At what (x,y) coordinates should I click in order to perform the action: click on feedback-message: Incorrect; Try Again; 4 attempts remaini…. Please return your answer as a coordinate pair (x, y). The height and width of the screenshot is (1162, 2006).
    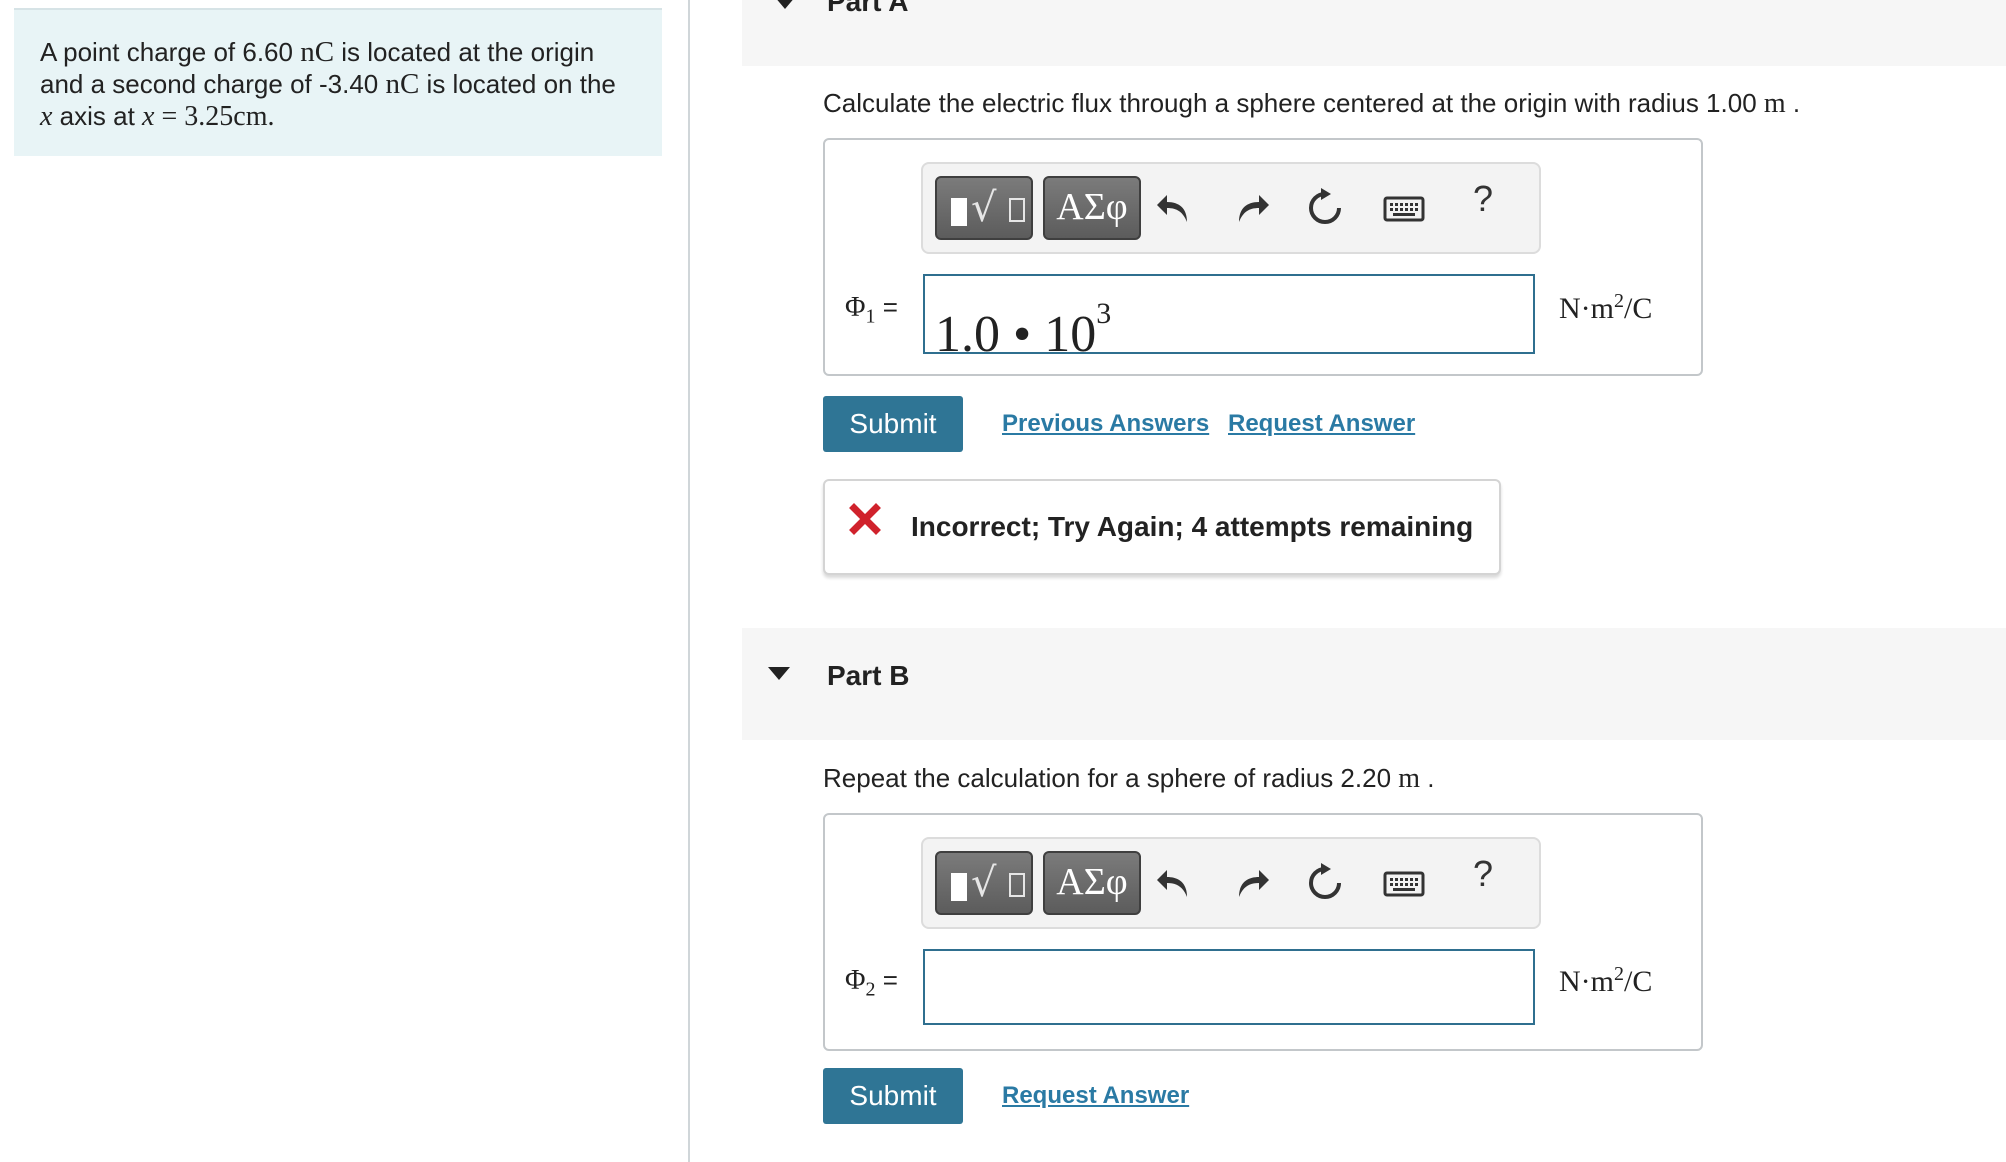
    Looking at the image, I should click on (1162, 527).